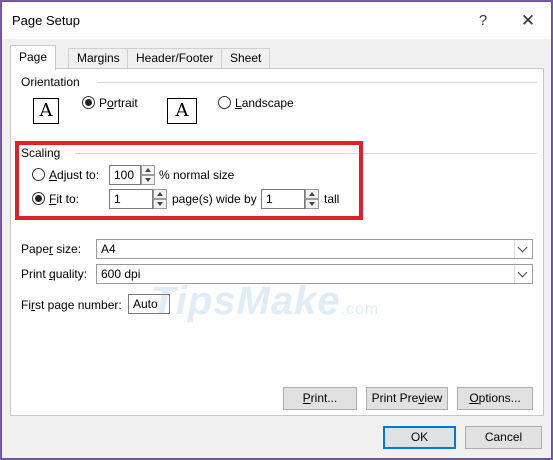 This screenshot has height=460, width=553. What do you see at coordinates (125, 175) in the screenshot?
I see `adjust-to-input: 100` at bounding box center [125, 175].